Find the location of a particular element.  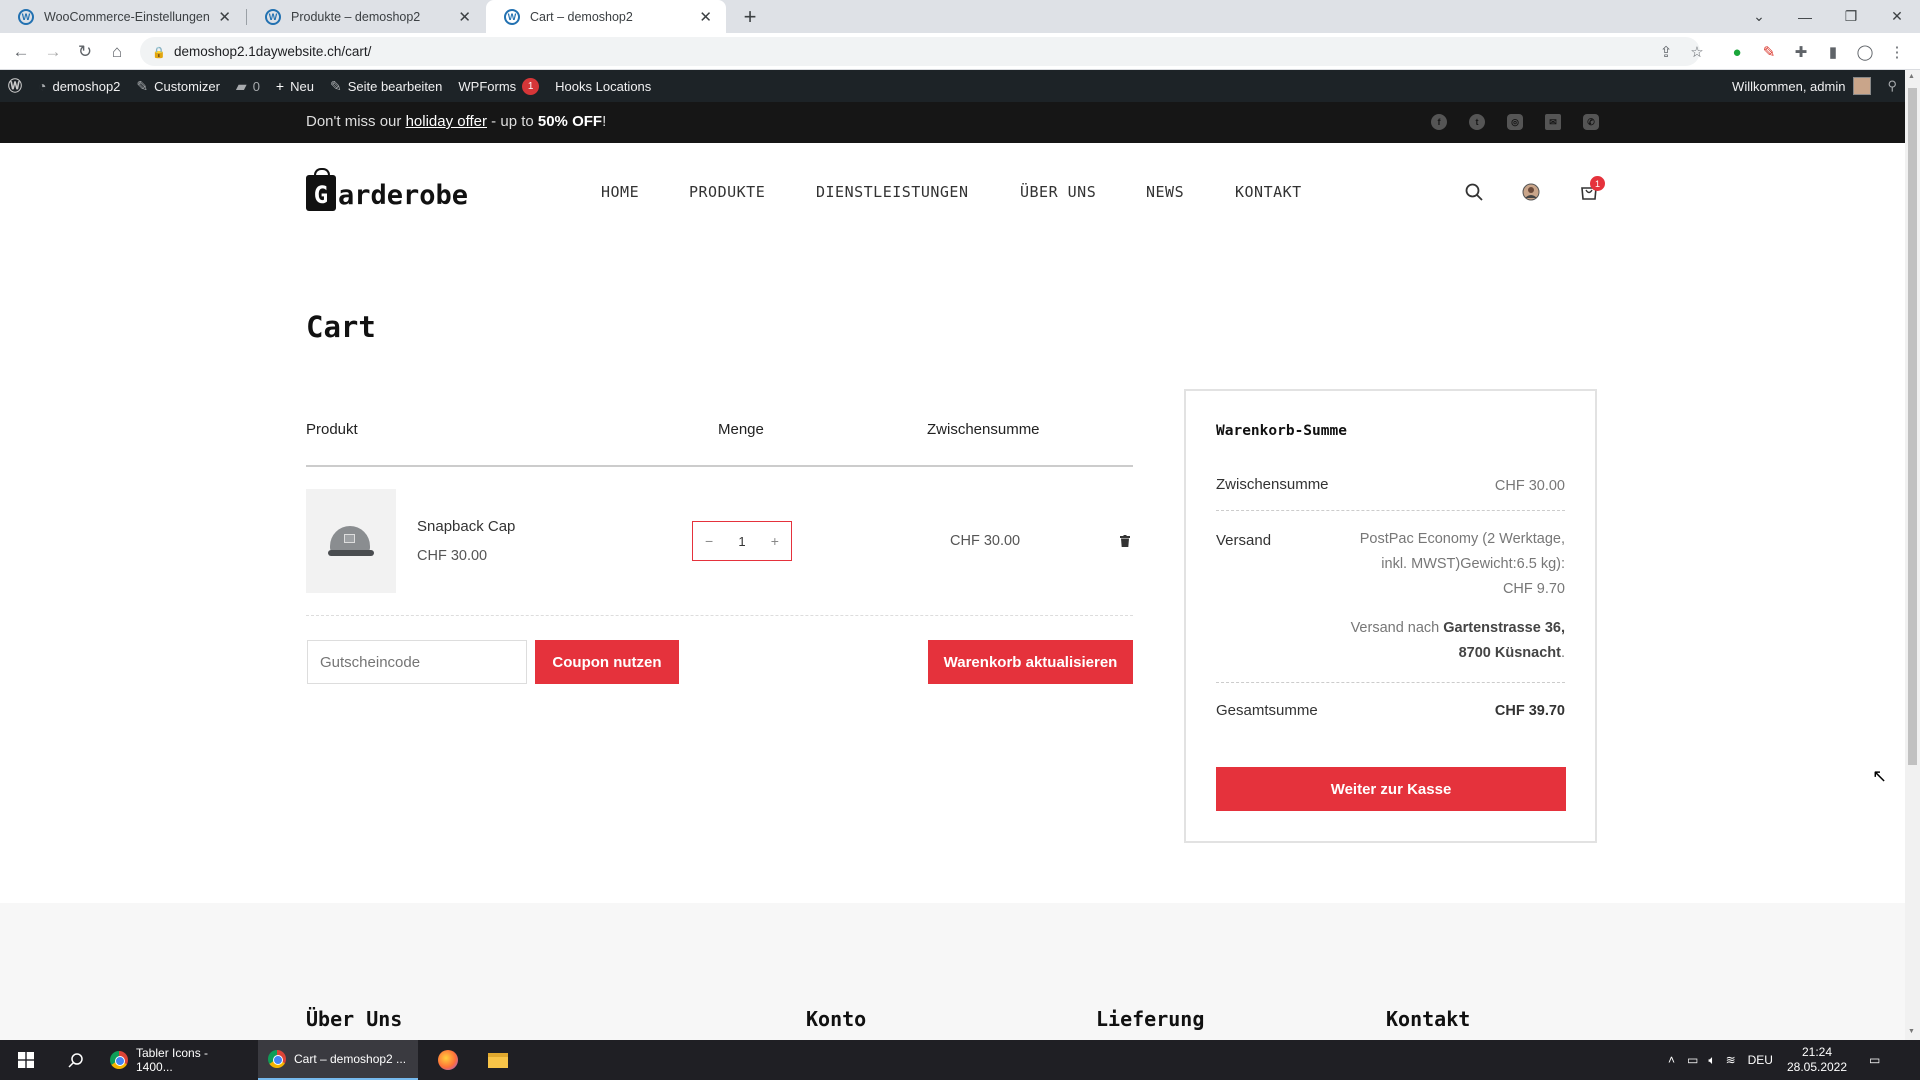

shipping-address-city: 8700 Küsnacht is located at coordinates (1509, 653).